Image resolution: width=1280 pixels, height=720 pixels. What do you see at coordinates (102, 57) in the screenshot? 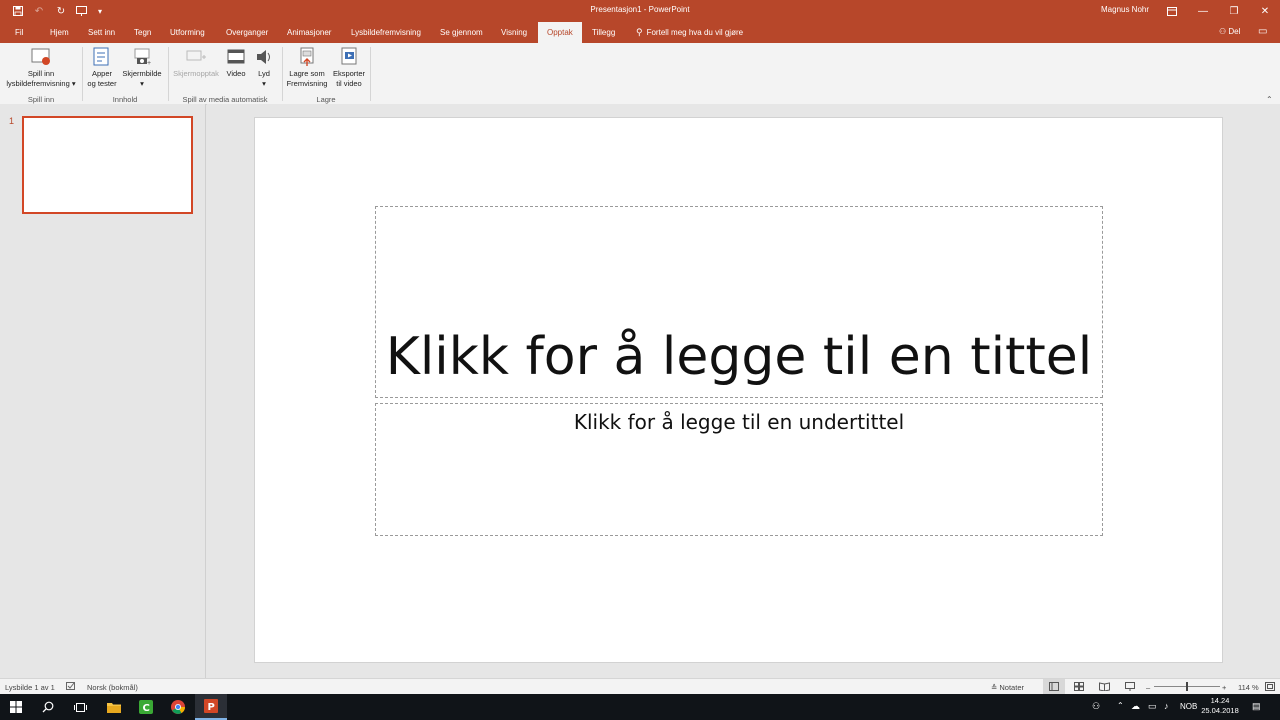
I see `apps-tests-icon` at bounding box center [102, 57].